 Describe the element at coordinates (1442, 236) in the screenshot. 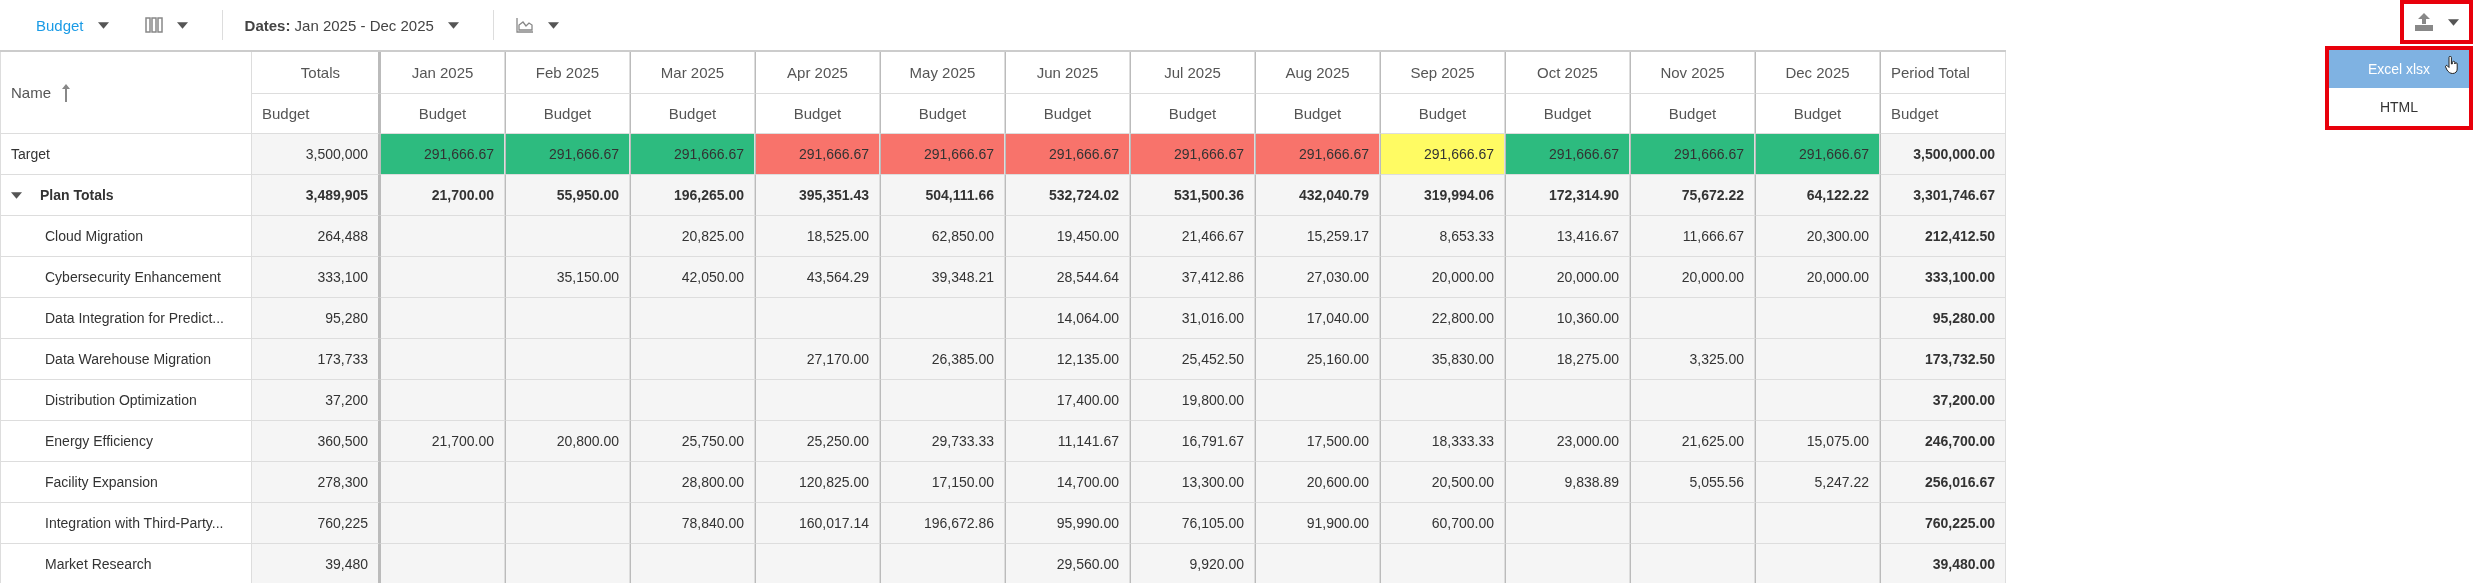

I see `table-cell: 8,653.33` at that location.